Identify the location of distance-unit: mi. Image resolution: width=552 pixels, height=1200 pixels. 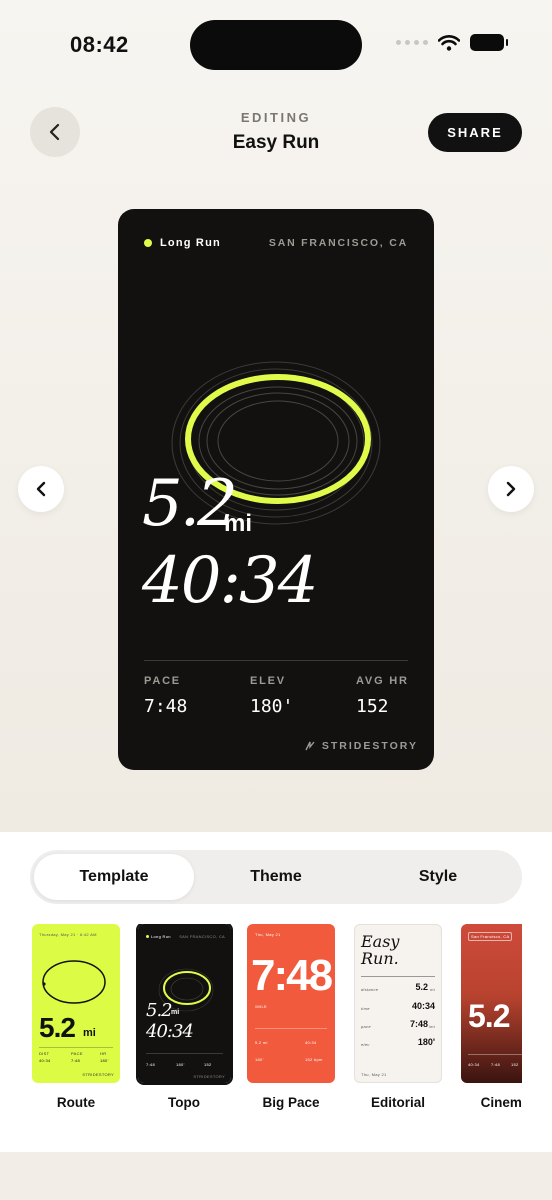
(238, 523).